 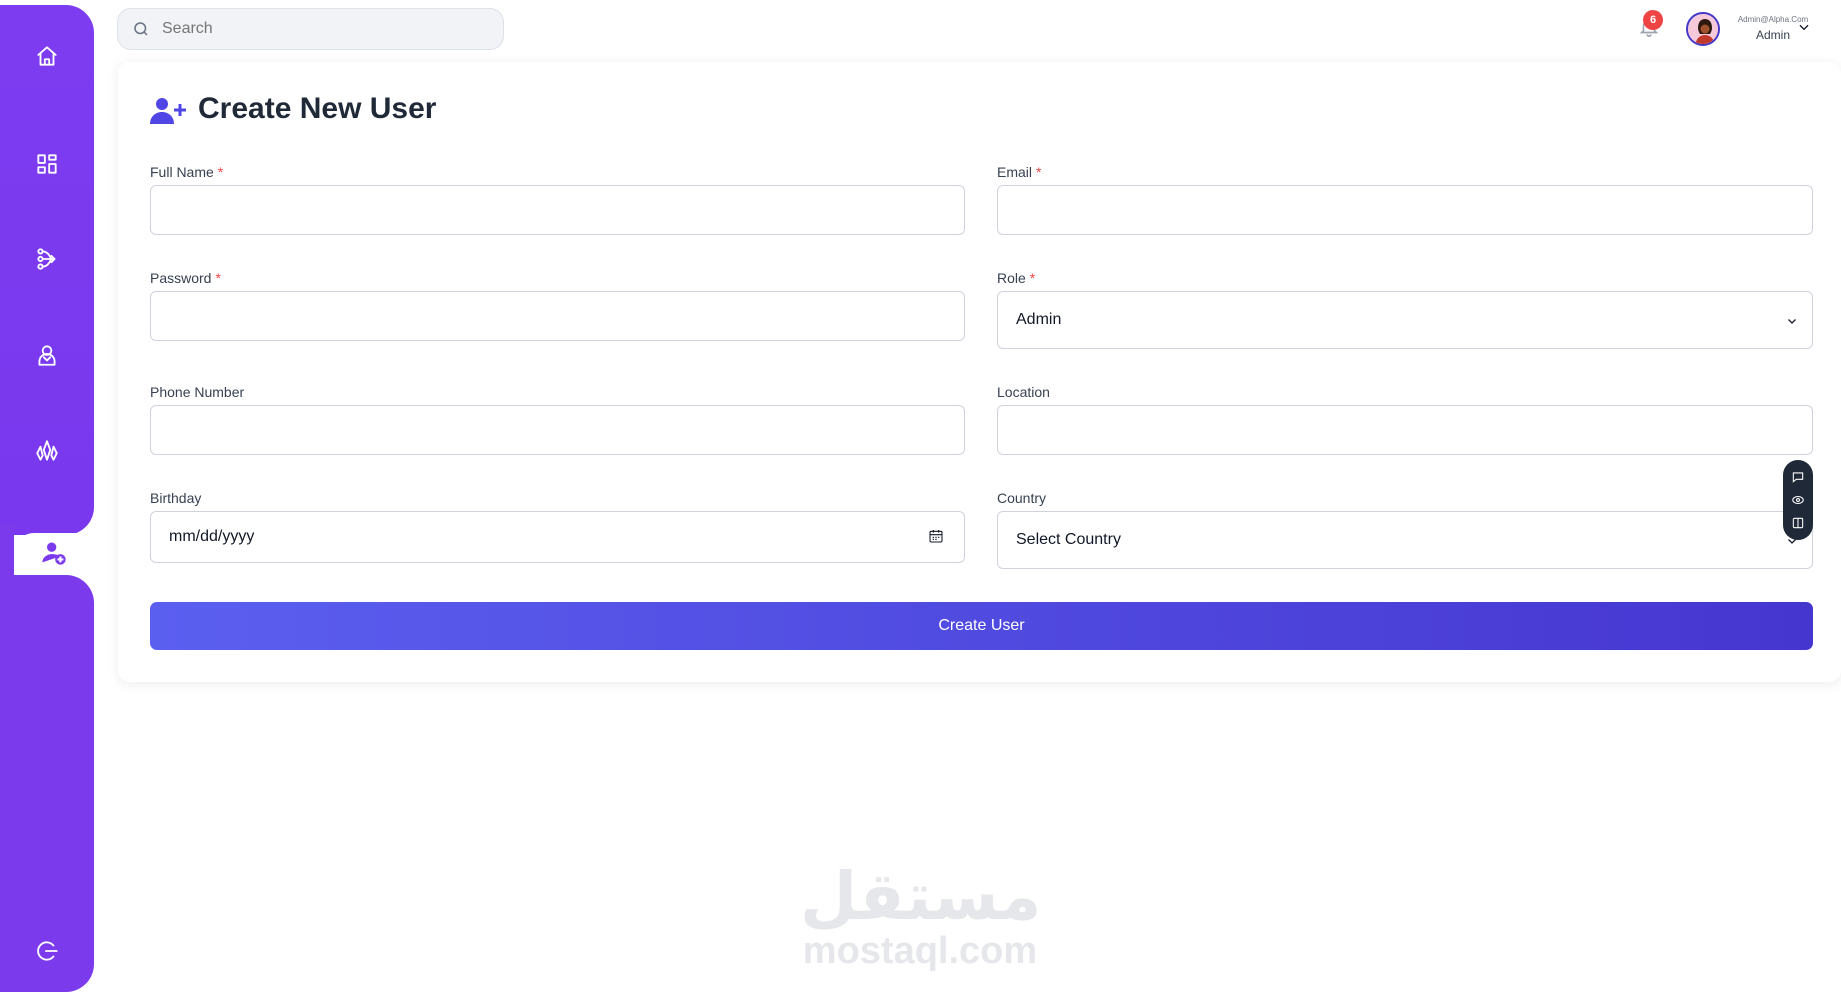 I want to click on role-selected-value: Admin, so click(x=1039, y=319).